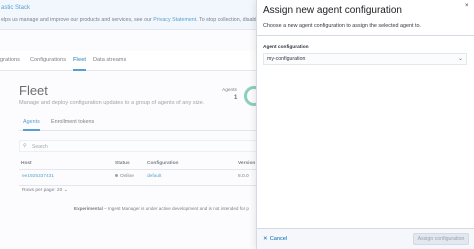  I want to click on agent-configuration-label: Agent configuration, so click(286, 47).